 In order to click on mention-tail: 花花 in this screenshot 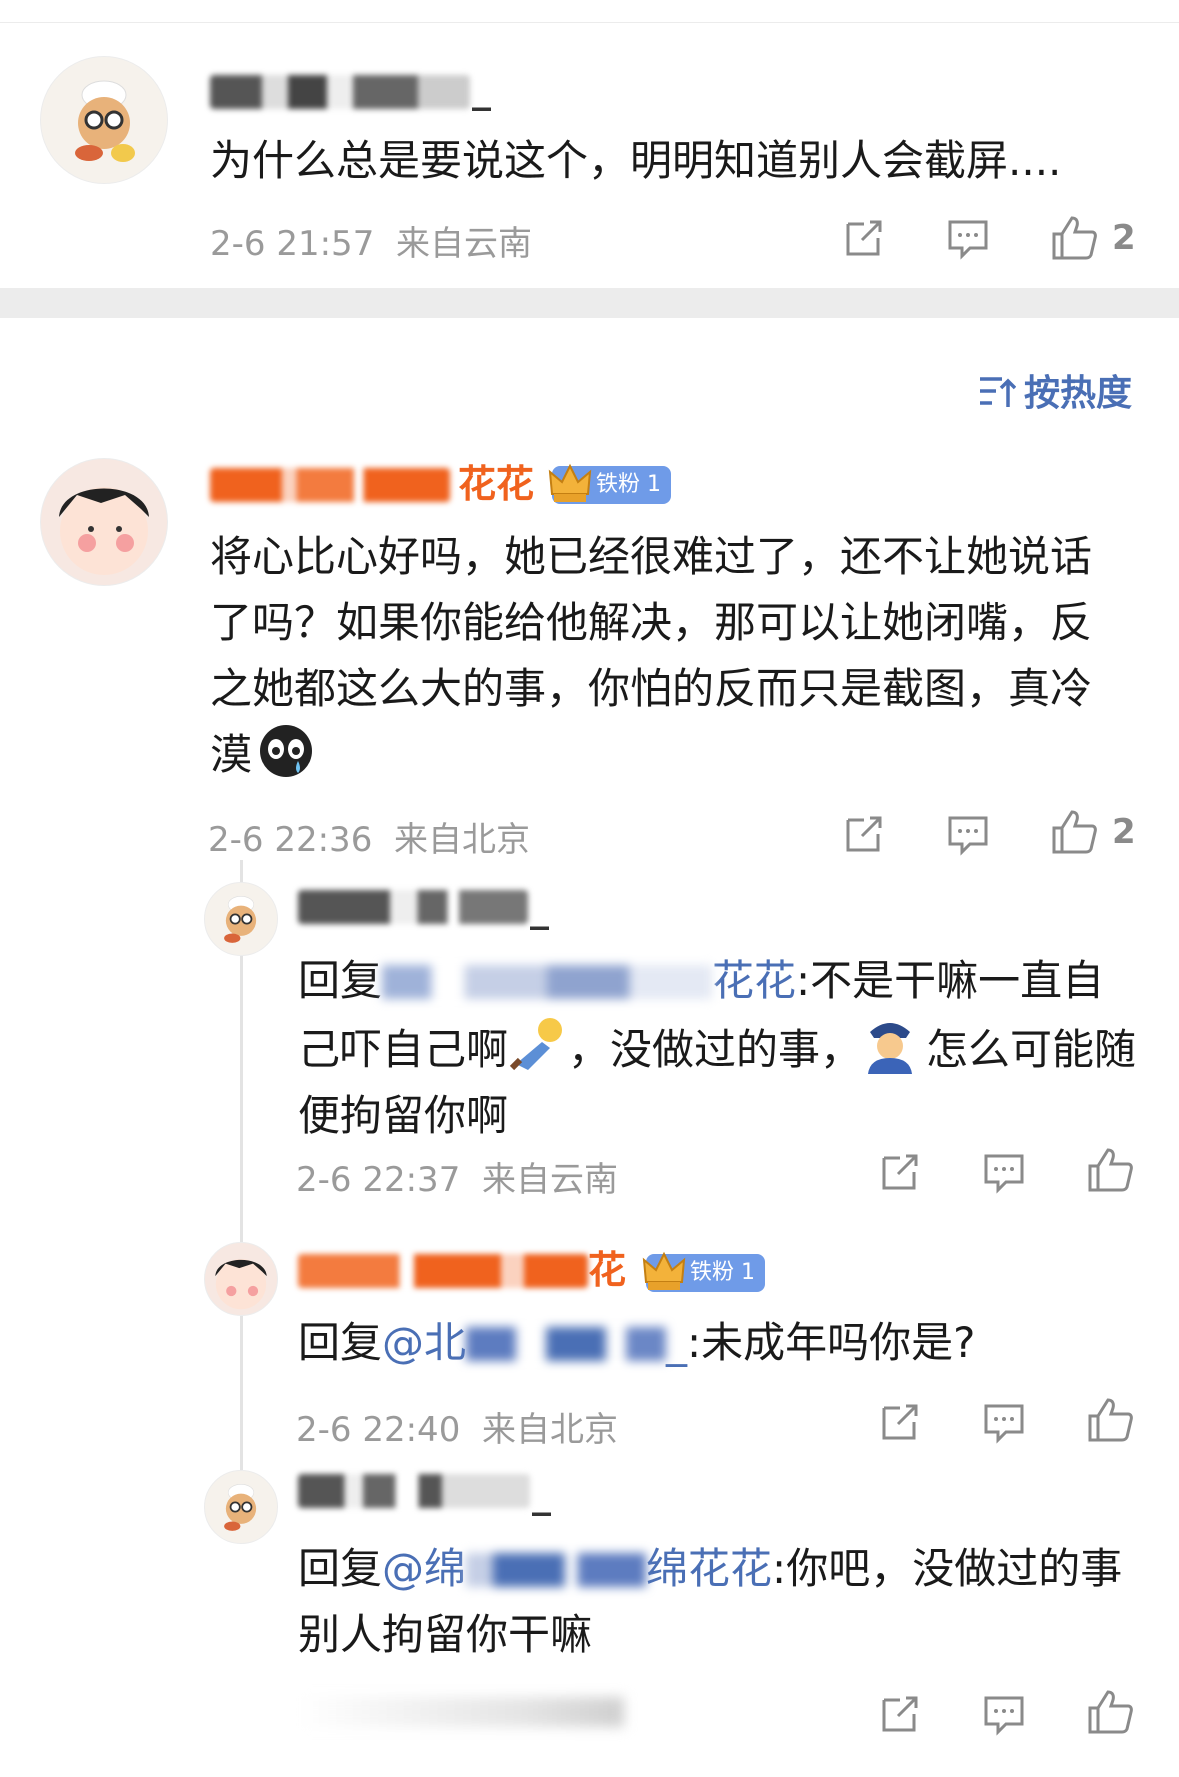, I will do `click(754, 980)`.